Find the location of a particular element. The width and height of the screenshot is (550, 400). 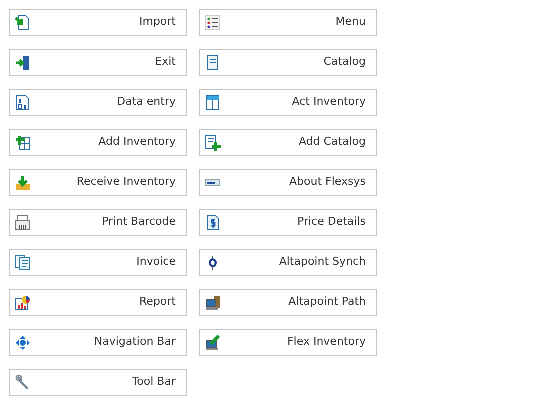

toolbar-button: Report is located at coordinates (98, 302).